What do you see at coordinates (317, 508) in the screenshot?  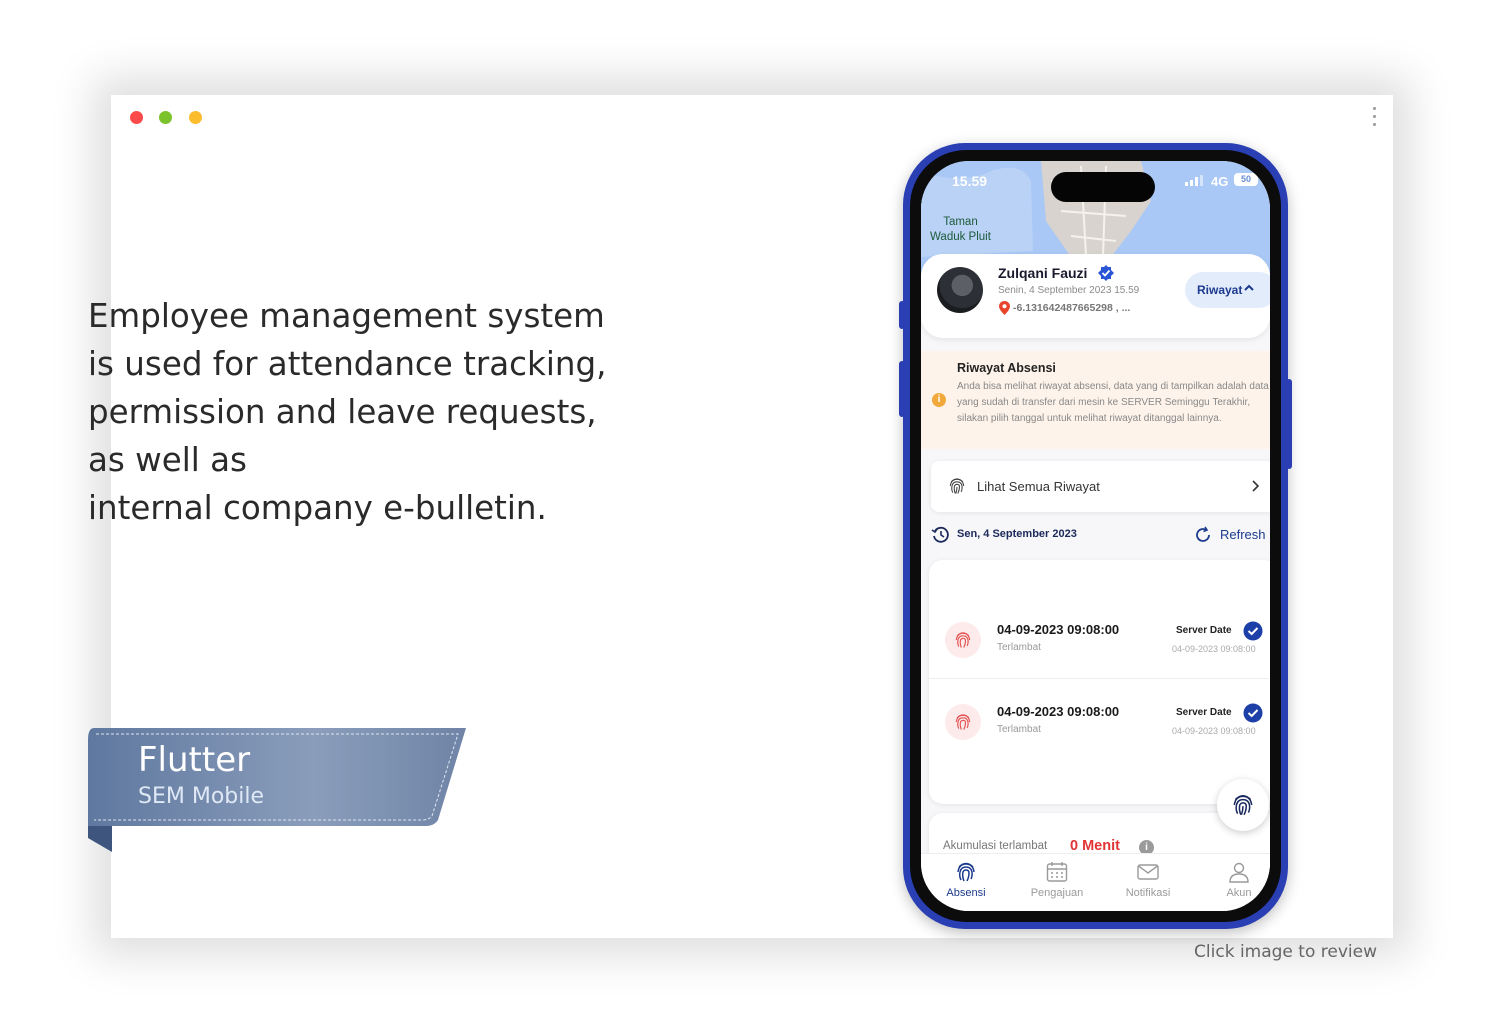 I see `description-line: internal company e-bulletin.` at bounding box center [317, 508].